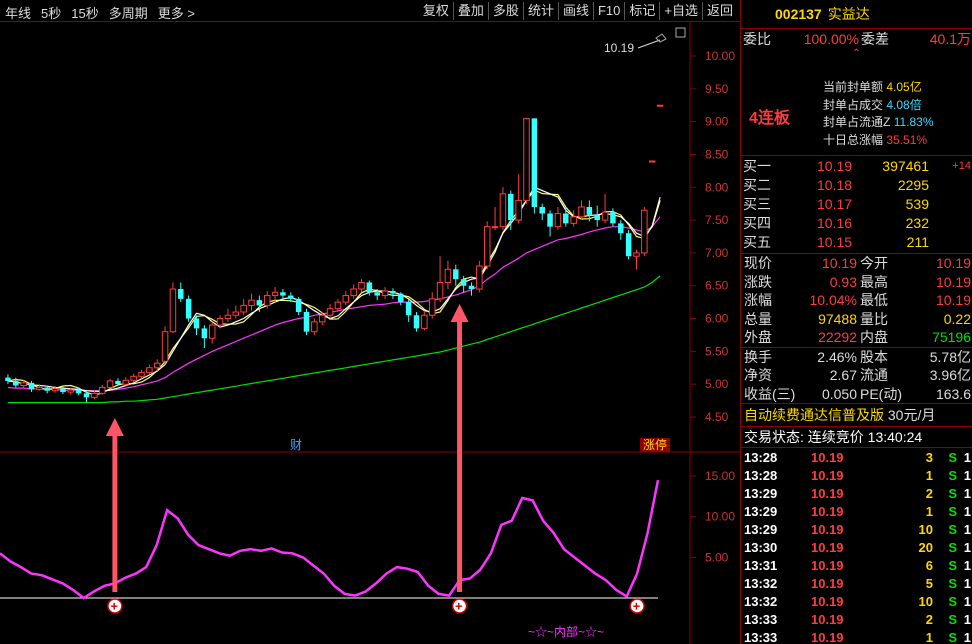 Image resolution: width=972 pixels, height=644 pixels. Describe the element at coordinates (717, 417) in the screenshot. I see `price-tick-label: 4.50` at that location.